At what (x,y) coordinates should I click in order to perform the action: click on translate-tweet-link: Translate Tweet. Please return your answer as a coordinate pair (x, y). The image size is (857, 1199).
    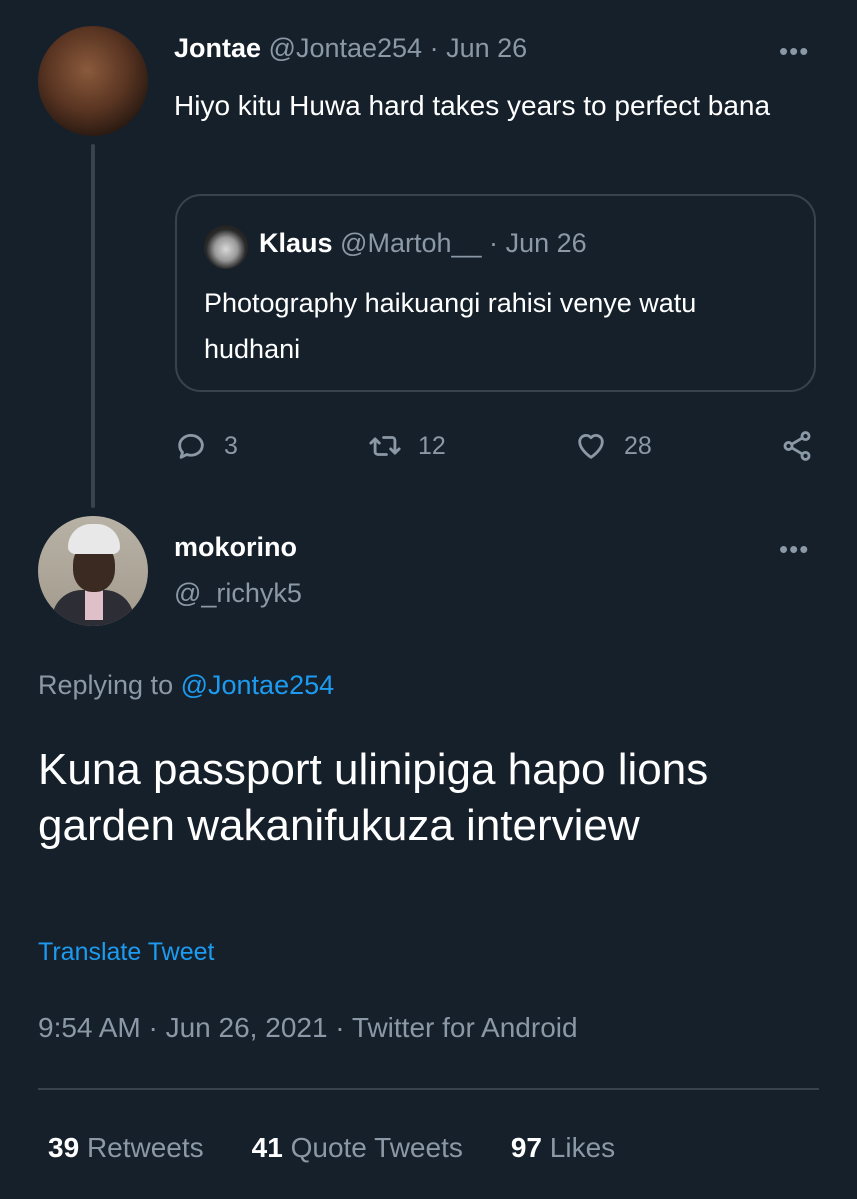
    Looking at the image, I should click on (126, 952).